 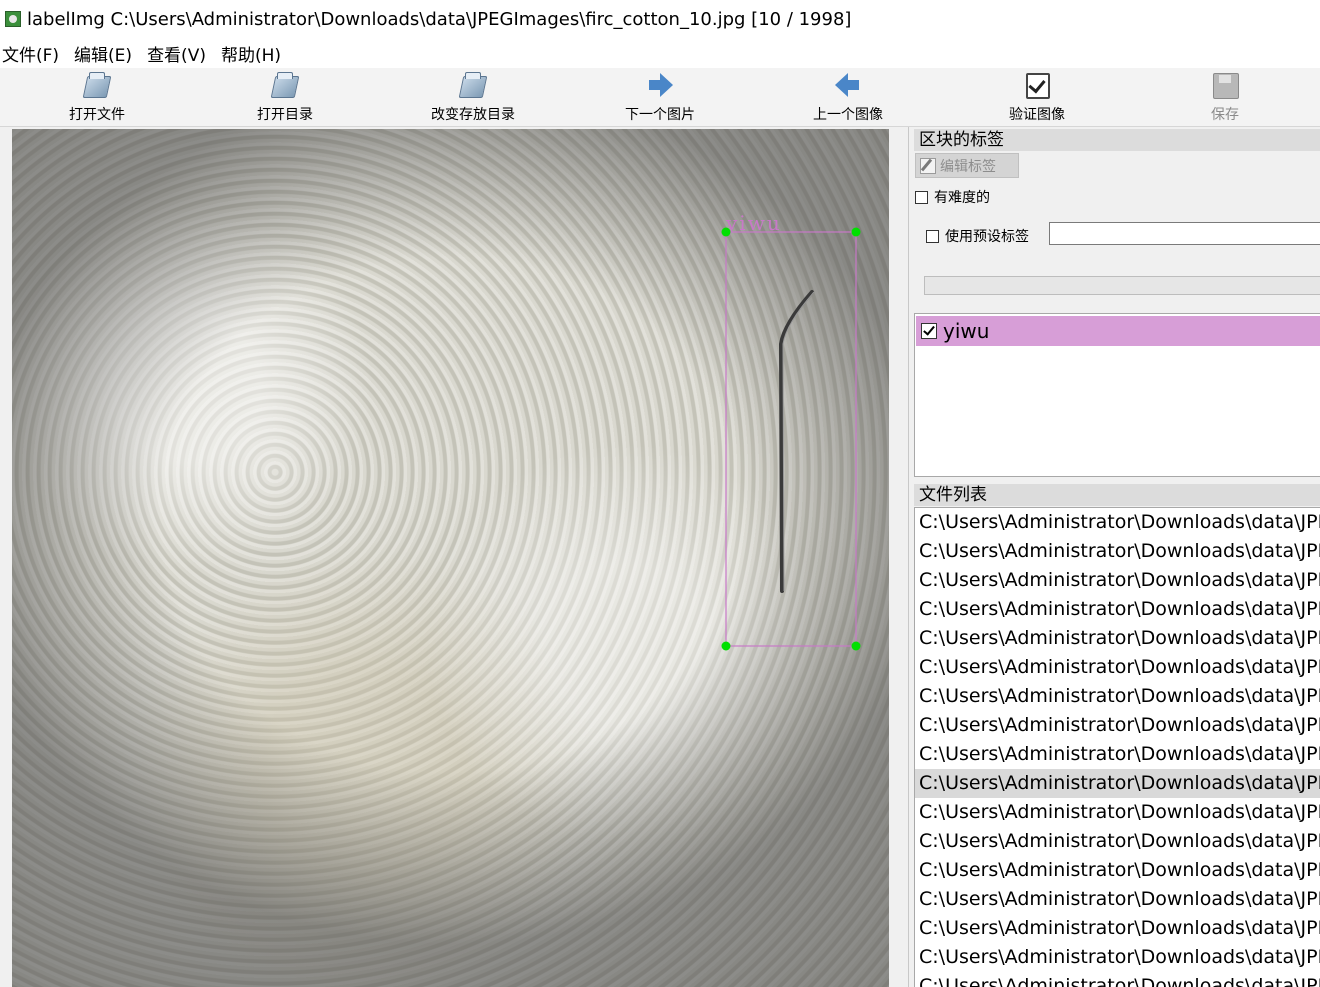 I want to click on prev-image-label: 上一个图像, so click(x=848, y=115).